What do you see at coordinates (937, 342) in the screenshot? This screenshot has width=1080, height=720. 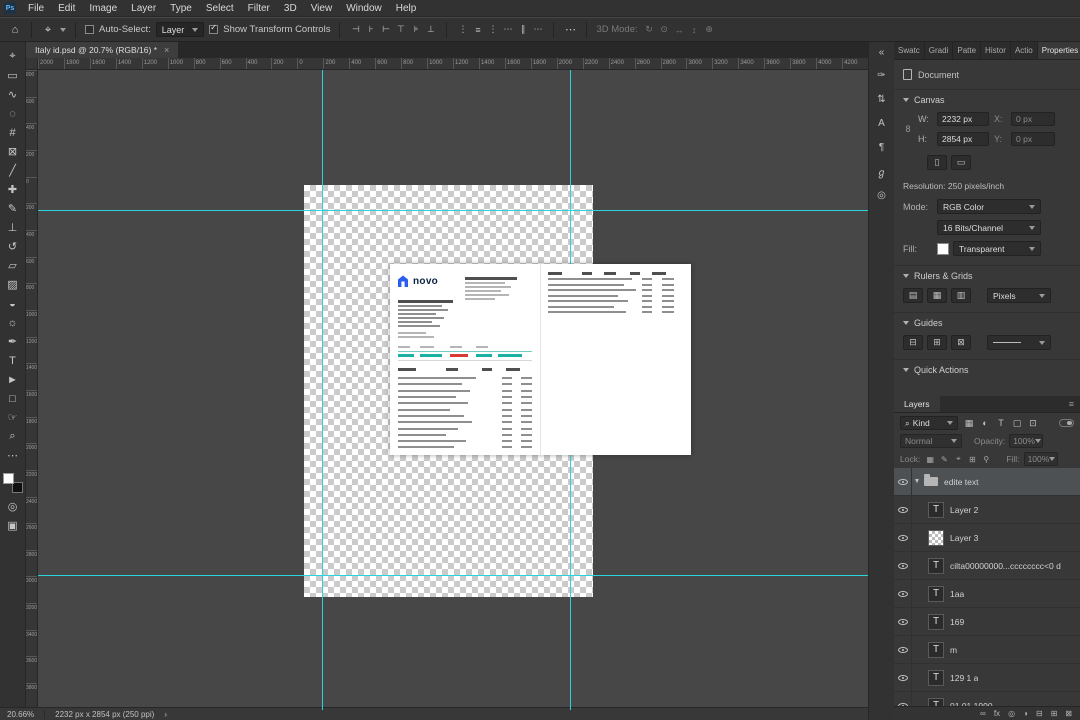 I see `add-v-guide-icon: ⊞` at bounding box center [937, 342].